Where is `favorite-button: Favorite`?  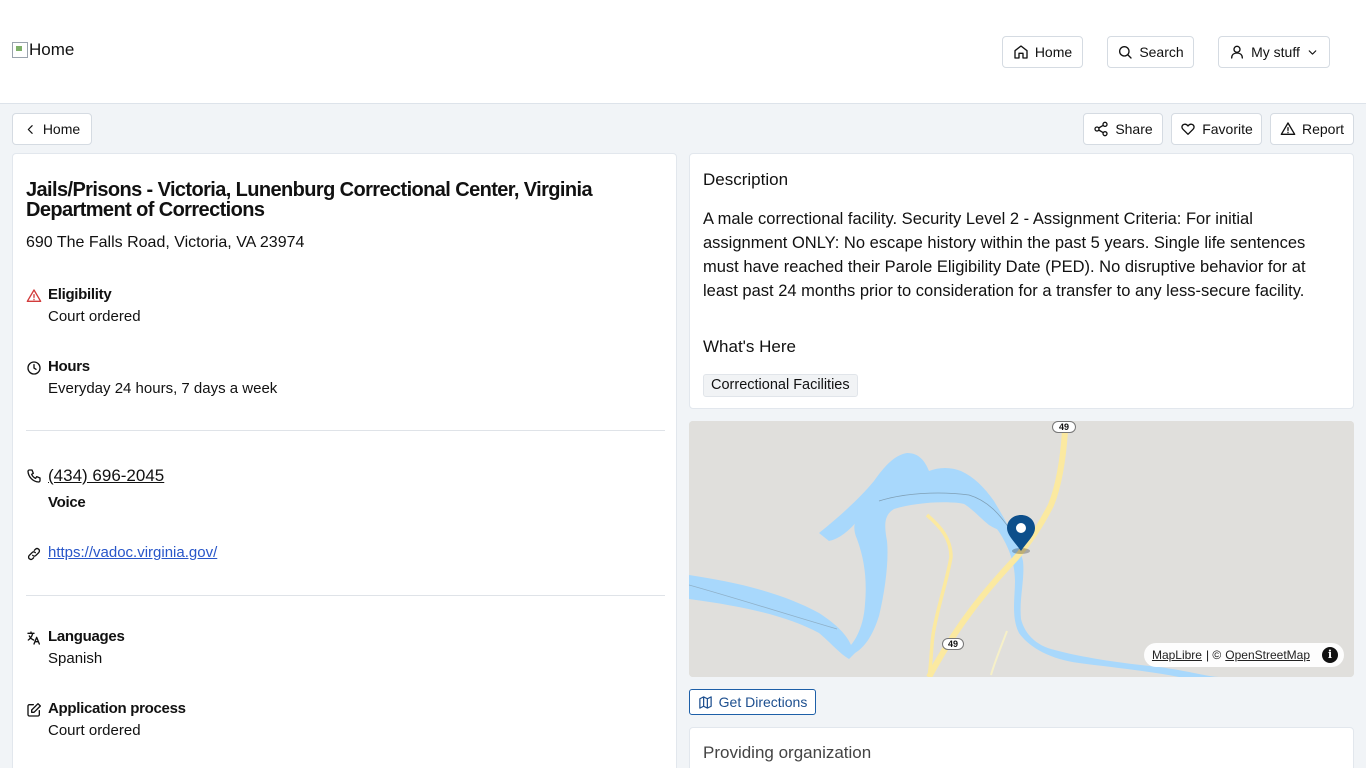 favorite-button: Favorite is located at coordinates (1216, 129).